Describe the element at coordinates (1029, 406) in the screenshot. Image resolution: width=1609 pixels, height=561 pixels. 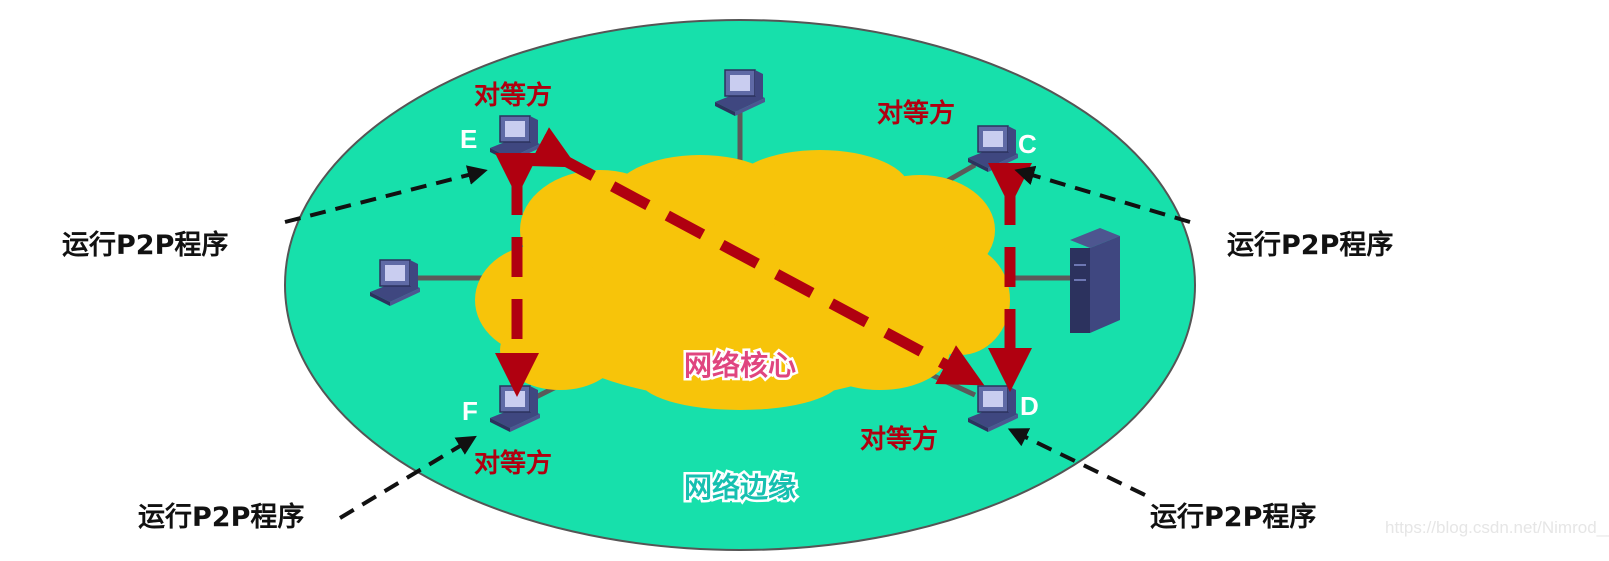
I see `node-d-label: D` at that location.